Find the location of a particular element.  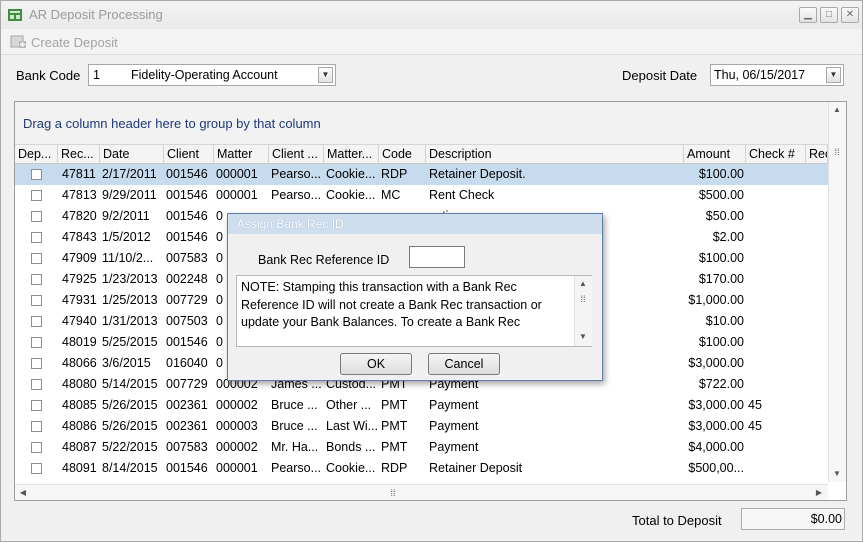

cell-description: Retainer Deposit. is located at coordinates (477, 174).